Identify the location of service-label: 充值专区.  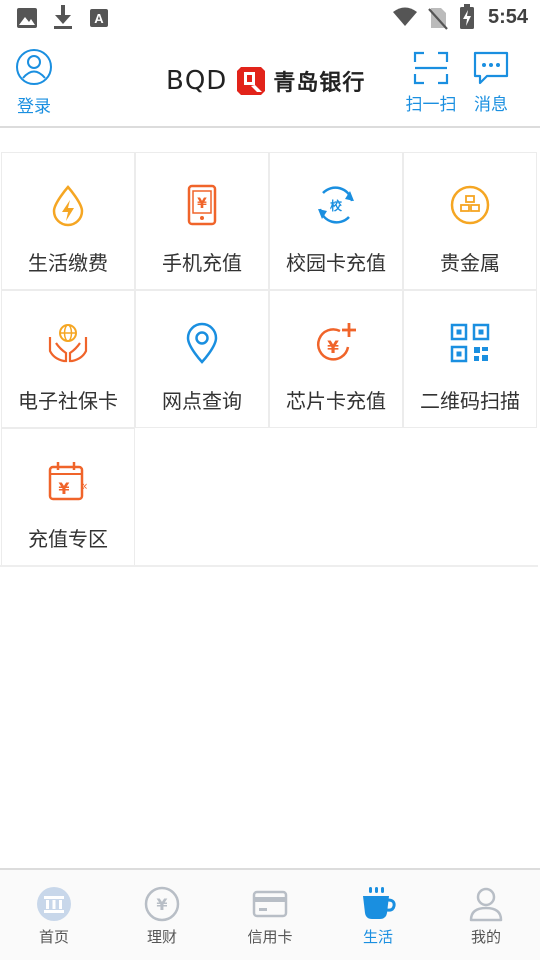
(68, 539).